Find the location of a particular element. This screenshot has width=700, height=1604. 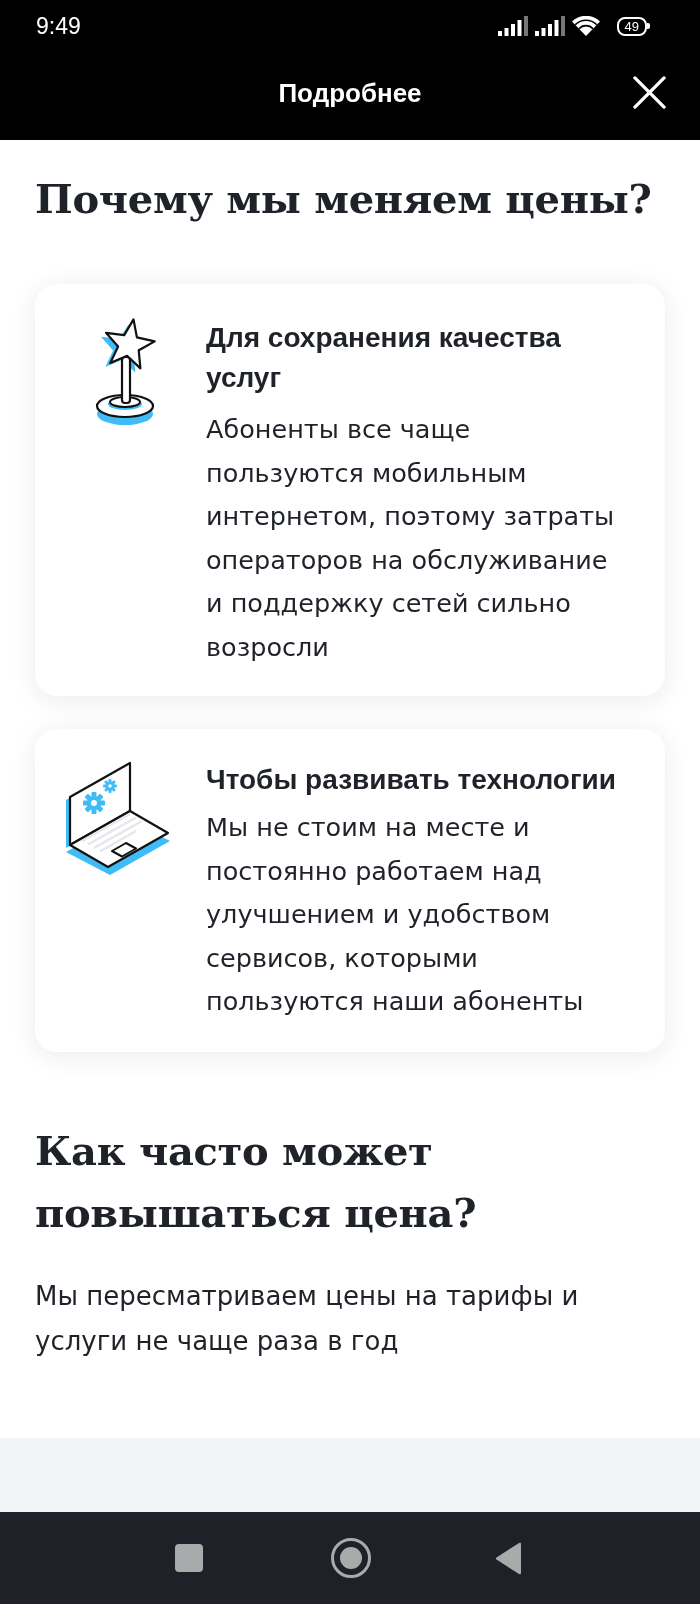

section-heading: Как часто может повышаться цена? is located at coordinates (256, 1181).